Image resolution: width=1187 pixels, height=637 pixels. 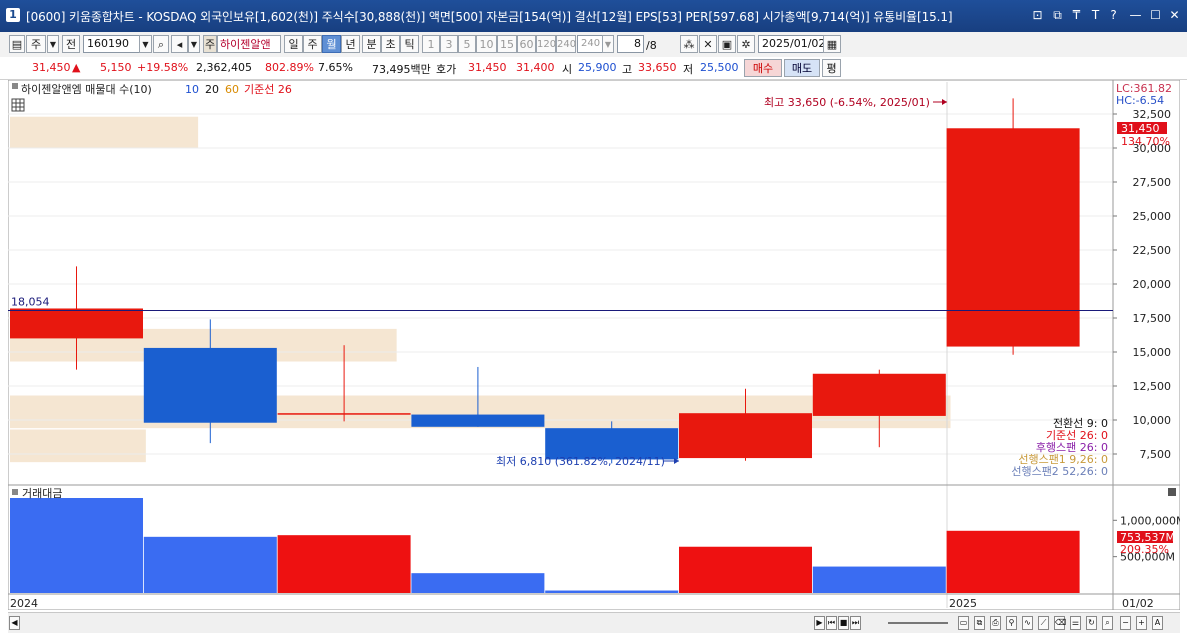 What do you see at coordinates (1076, 15) in the screenshot?
I see `pin-icon: ₸` at bounding box center [1076, 15].